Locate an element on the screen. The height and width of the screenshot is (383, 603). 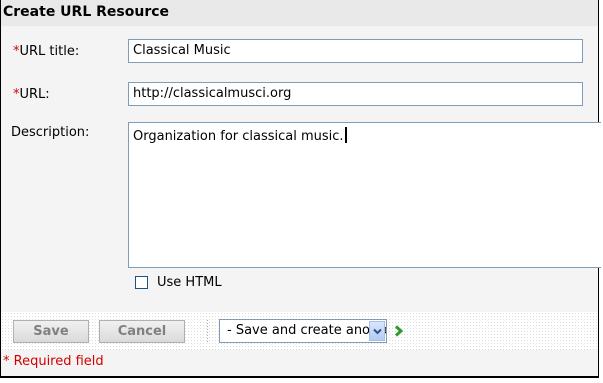
use-html-option: Use HTML is located at coordinates (178, 282).